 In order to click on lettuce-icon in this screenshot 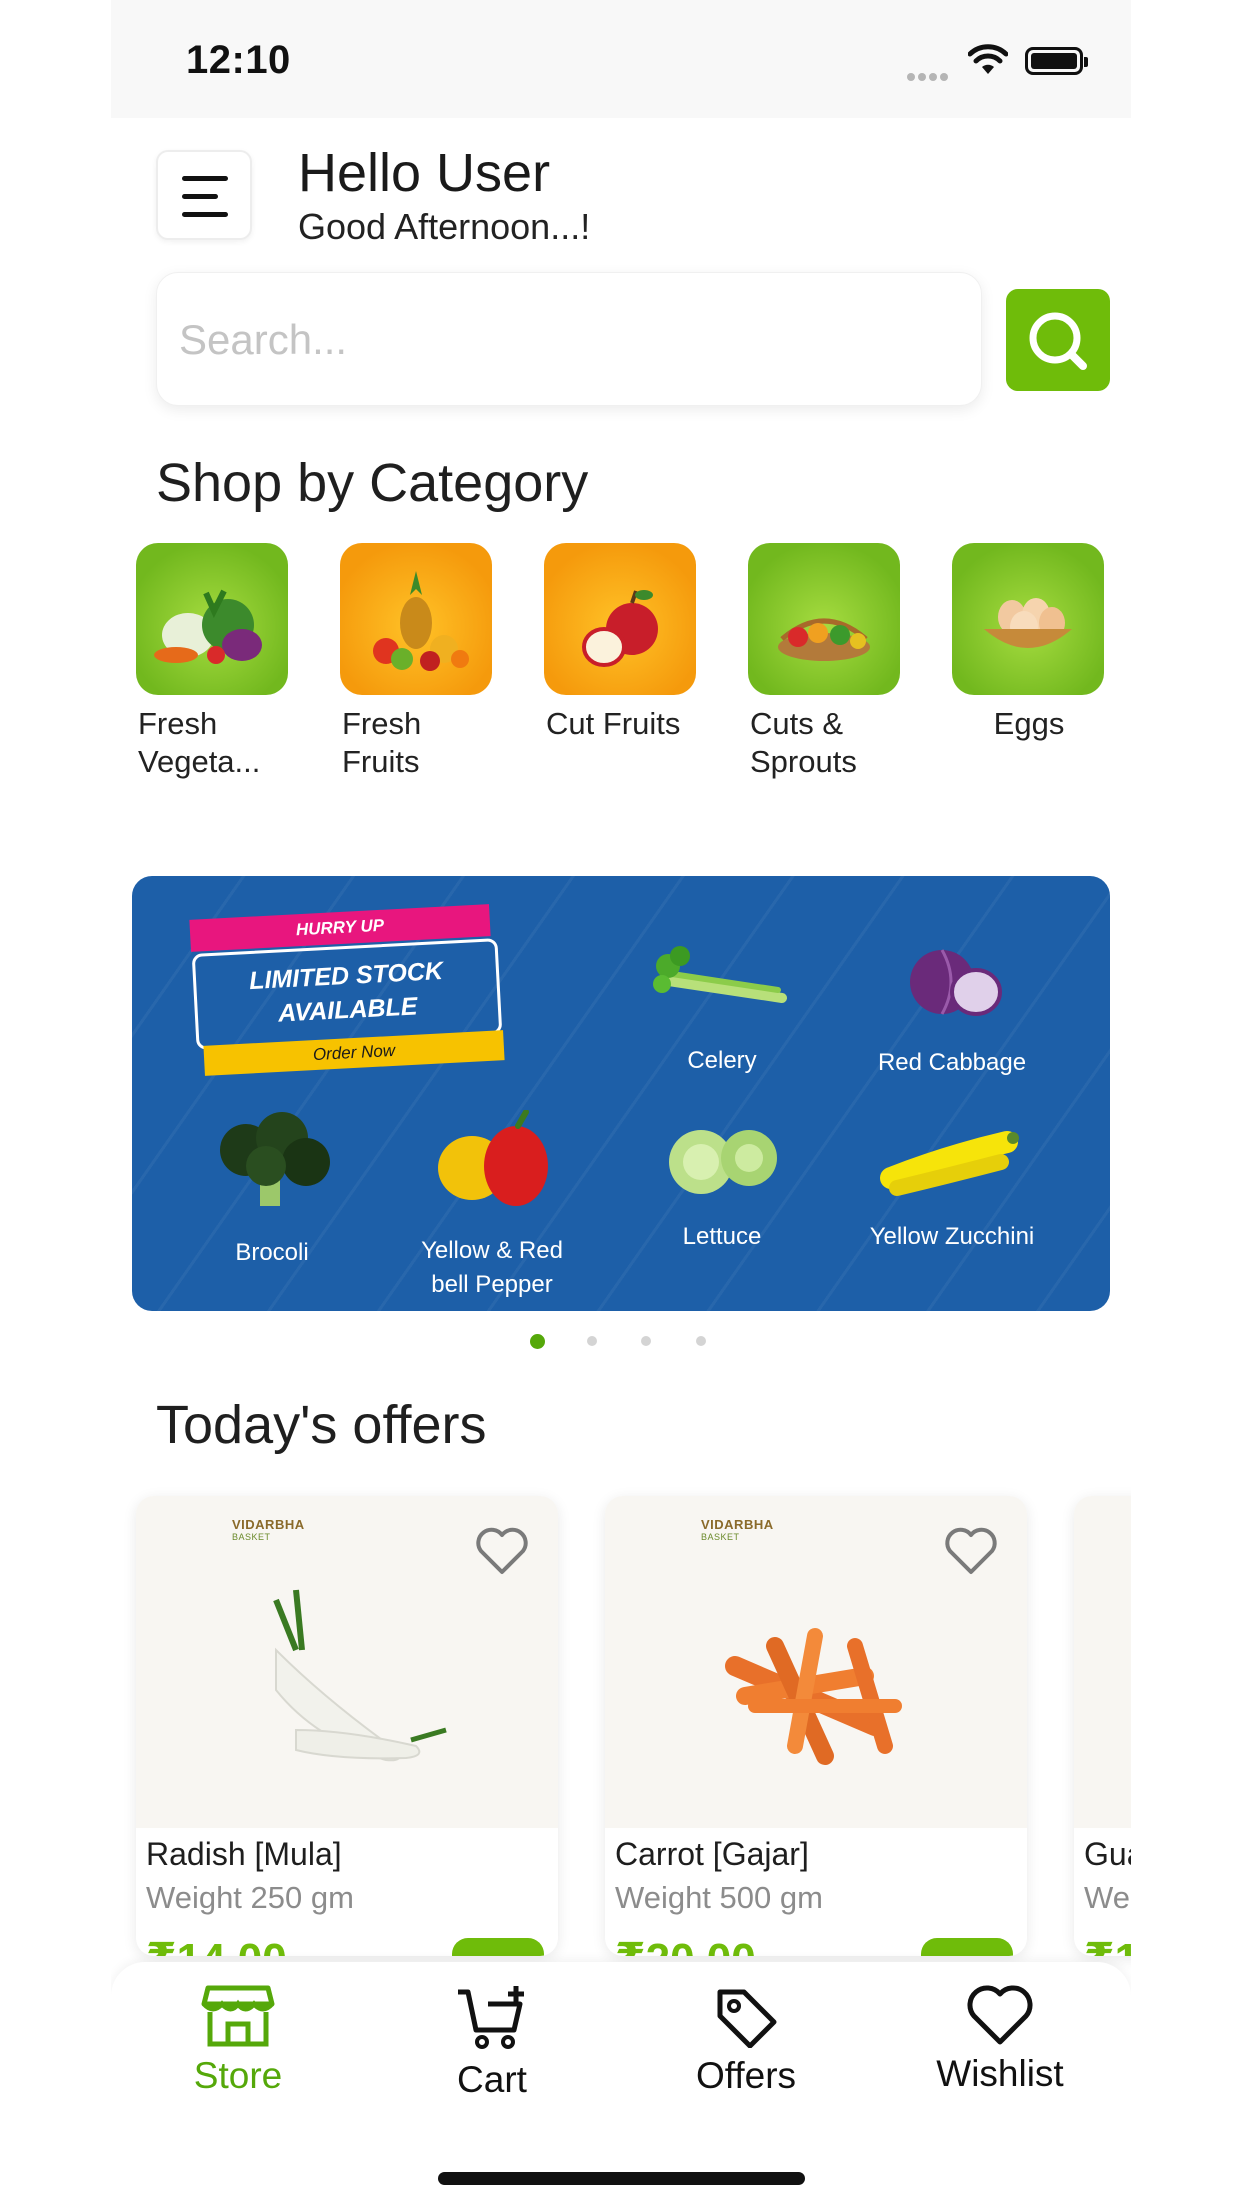, I will do `click(723, 1162)`.